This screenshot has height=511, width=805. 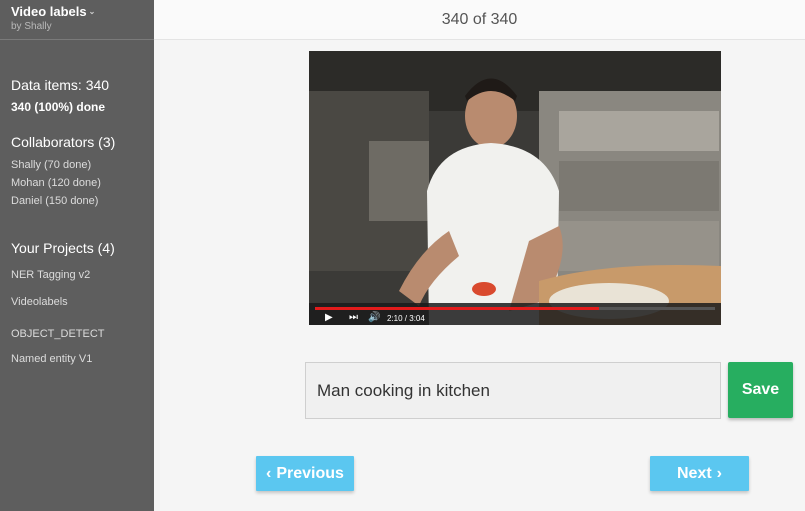 I want to click on project-title-text: Video labels, so click(x=49, y=11).